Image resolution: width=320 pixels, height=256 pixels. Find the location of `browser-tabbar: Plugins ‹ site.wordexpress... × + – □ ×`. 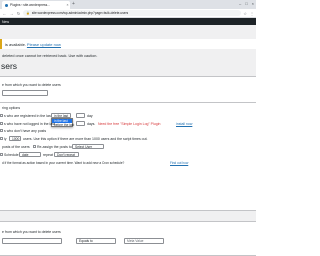

browser-tabbar: Plugins ‹ site.wordexpress... × + – □ × is located at coordinates (128, 4).